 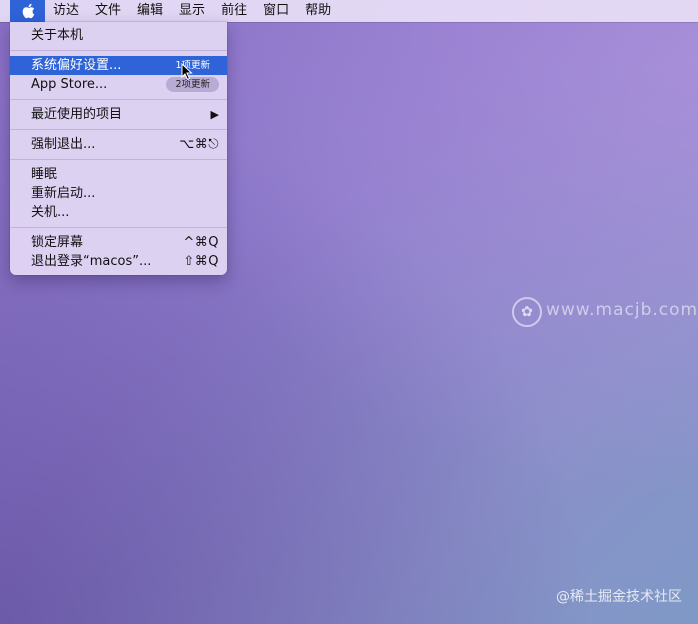 What do you see at coordinates (118, 35) in the screenshot?
I see `menu-item-about: 关于本机` at bounding box center [118, 35].